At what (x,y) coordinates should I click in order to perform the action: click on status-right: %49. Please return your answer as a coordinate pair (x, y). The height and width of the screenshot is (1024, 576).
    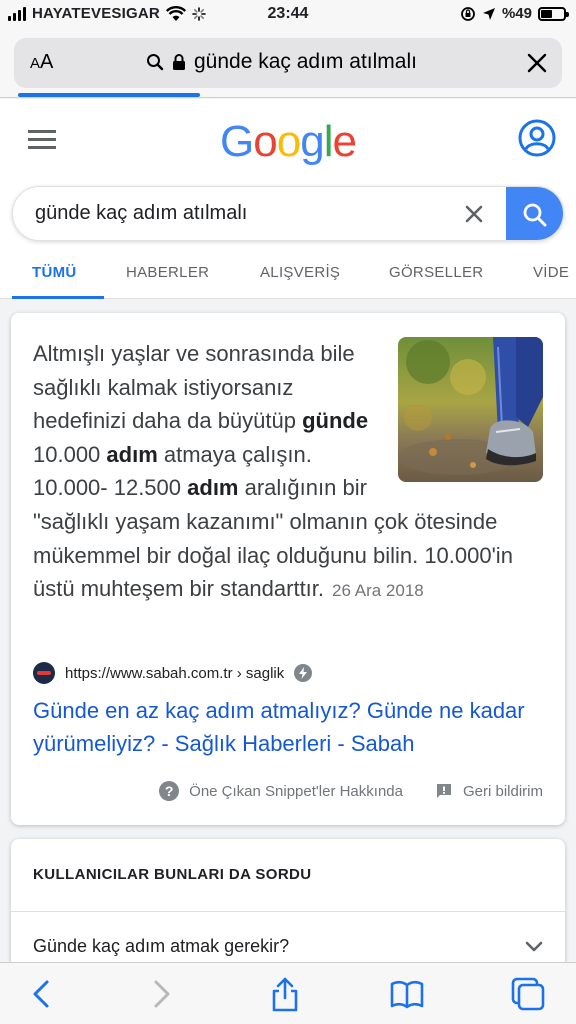
    Looking at the image, I should click on (514, 13).